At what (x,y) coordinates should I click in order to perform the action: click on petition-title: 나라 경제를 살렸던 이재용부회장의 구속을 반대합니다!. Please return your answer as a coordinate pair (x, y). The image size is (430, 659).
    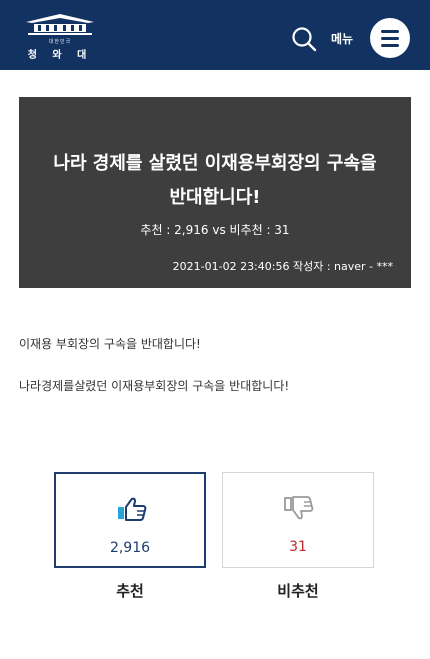
    Looking at the image, I should click on (215, 181).